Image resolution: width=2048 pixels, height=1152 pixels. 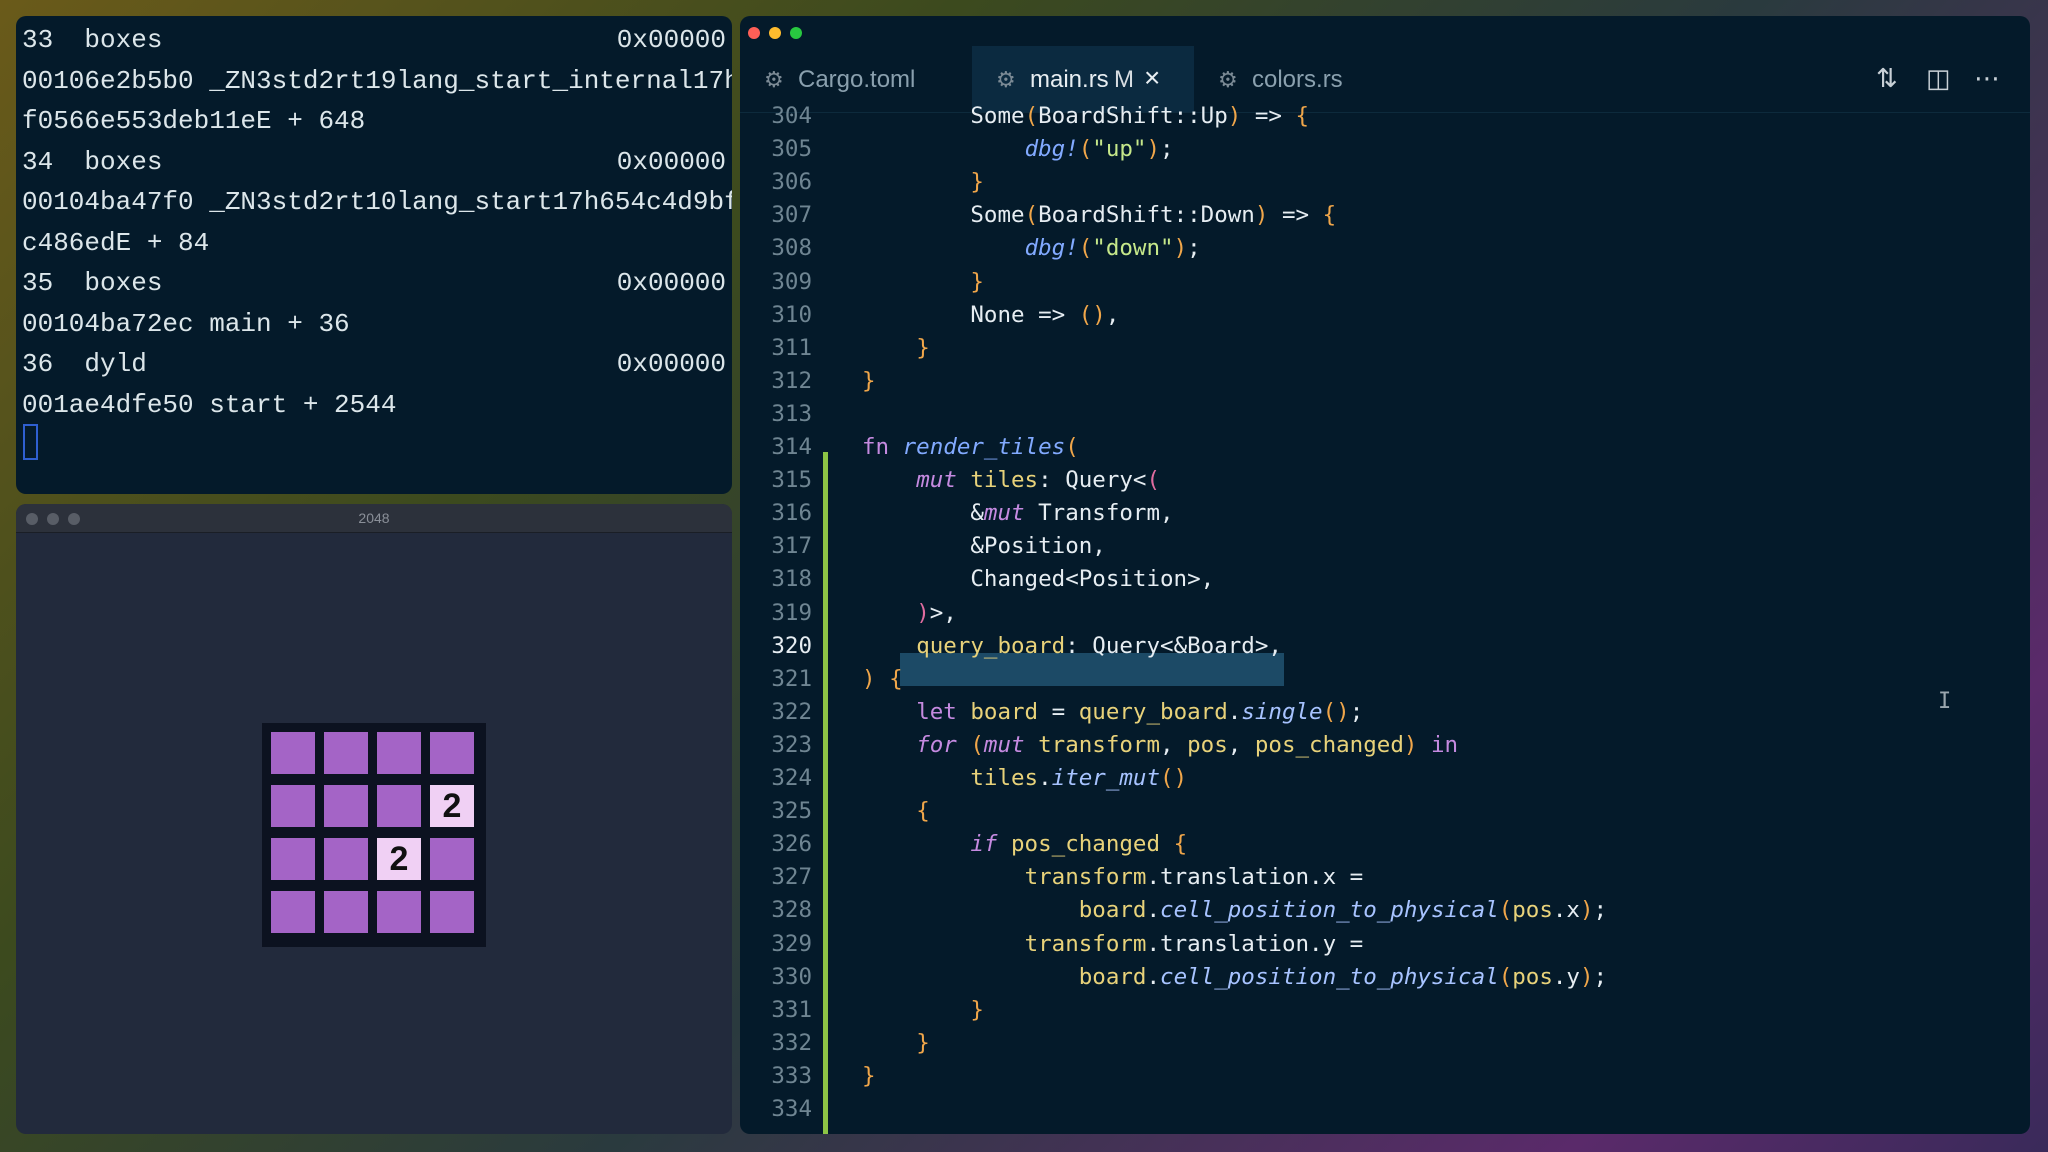 I want to click on line-number: 308, so click(x=791, y=248).